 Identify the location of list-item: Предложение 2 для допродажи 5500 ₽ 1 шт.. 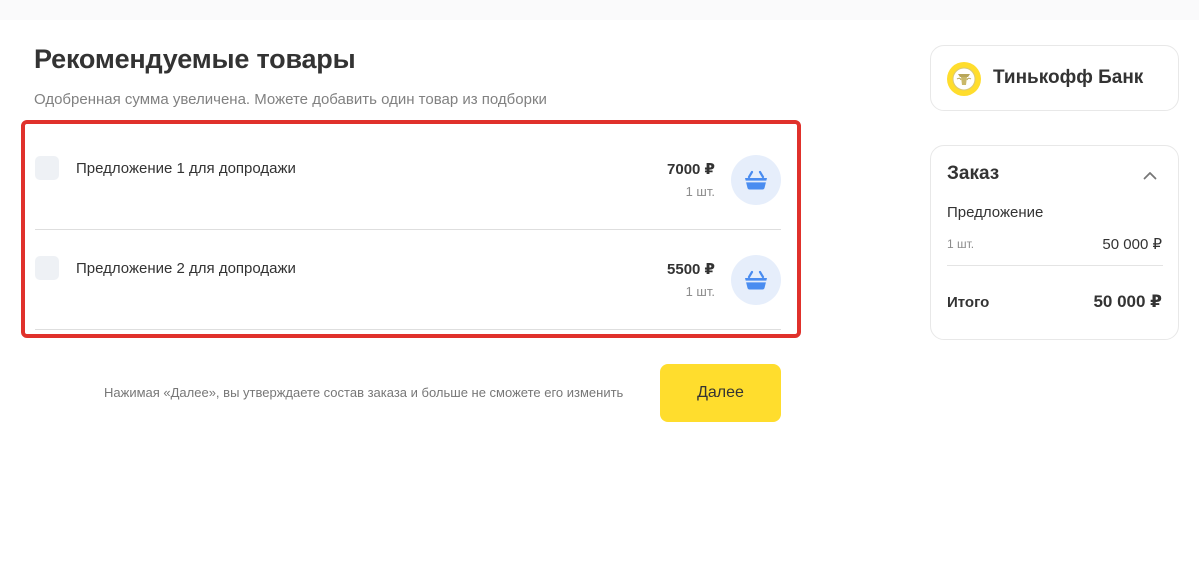
(408, 280).